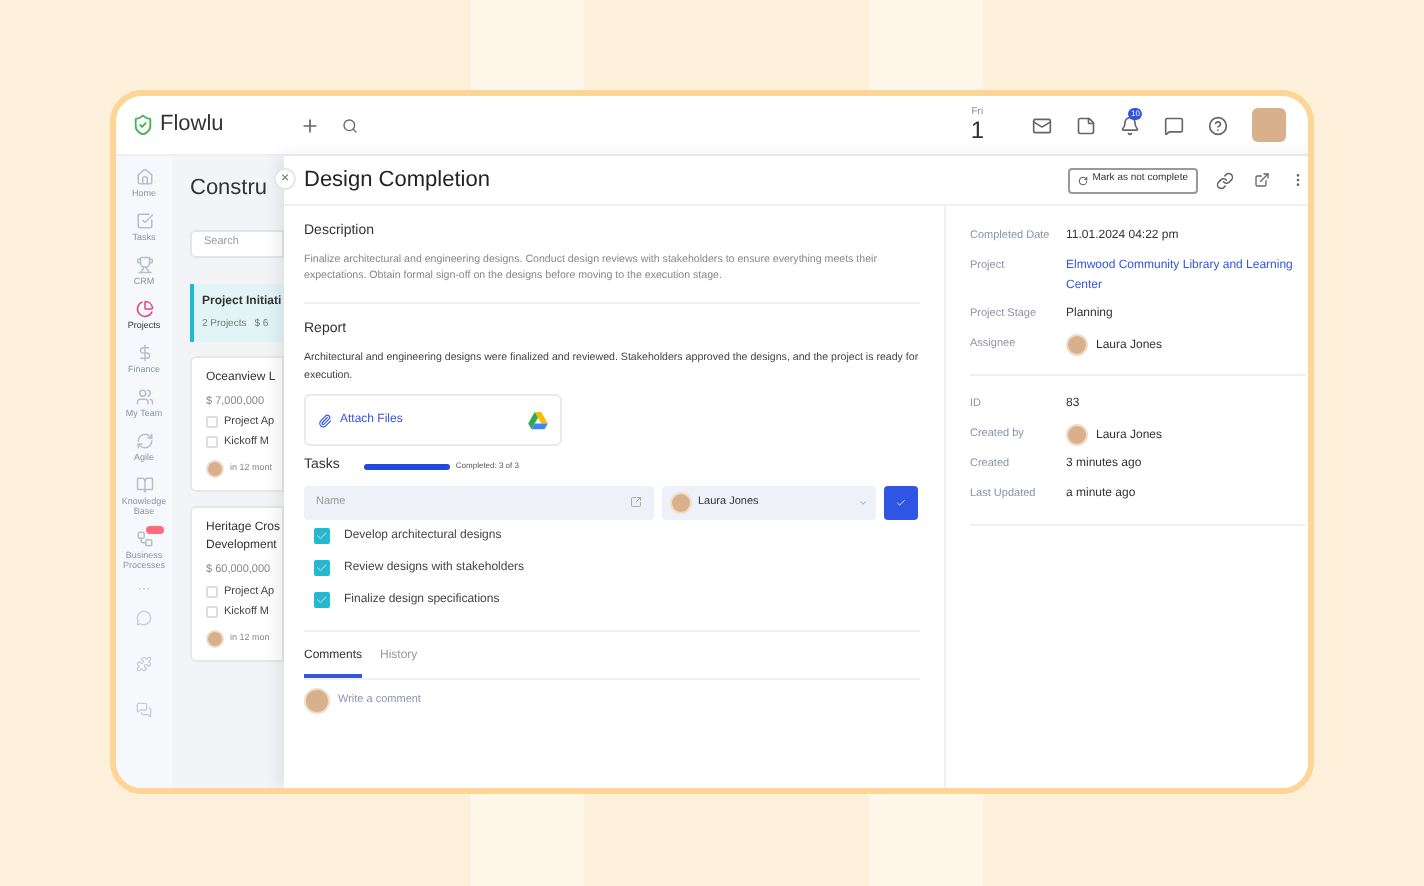 The width and height of the screenshot is (1424, 886). I want to click on link-icon, so click(1225, 180).